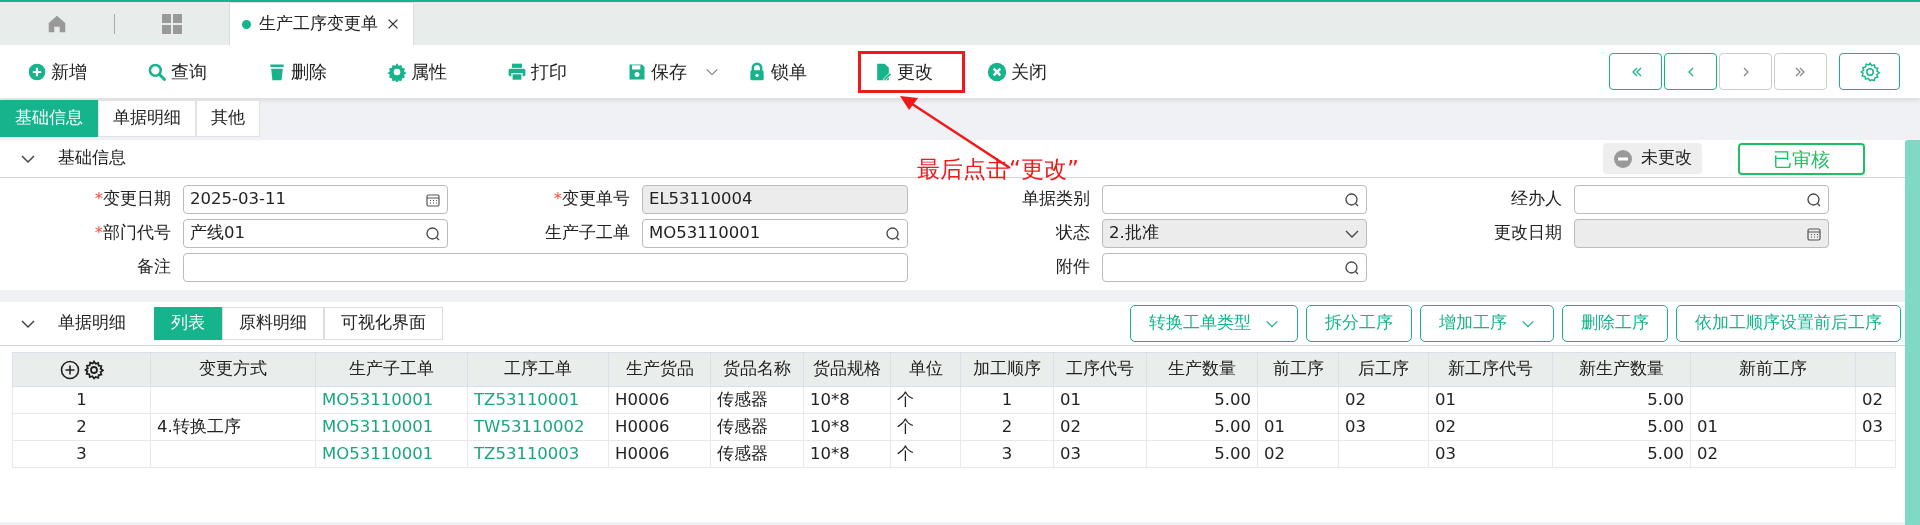 The width and height of the screenshot is (1920, 525). I want to click on add-row-icon, so click(69, 369).